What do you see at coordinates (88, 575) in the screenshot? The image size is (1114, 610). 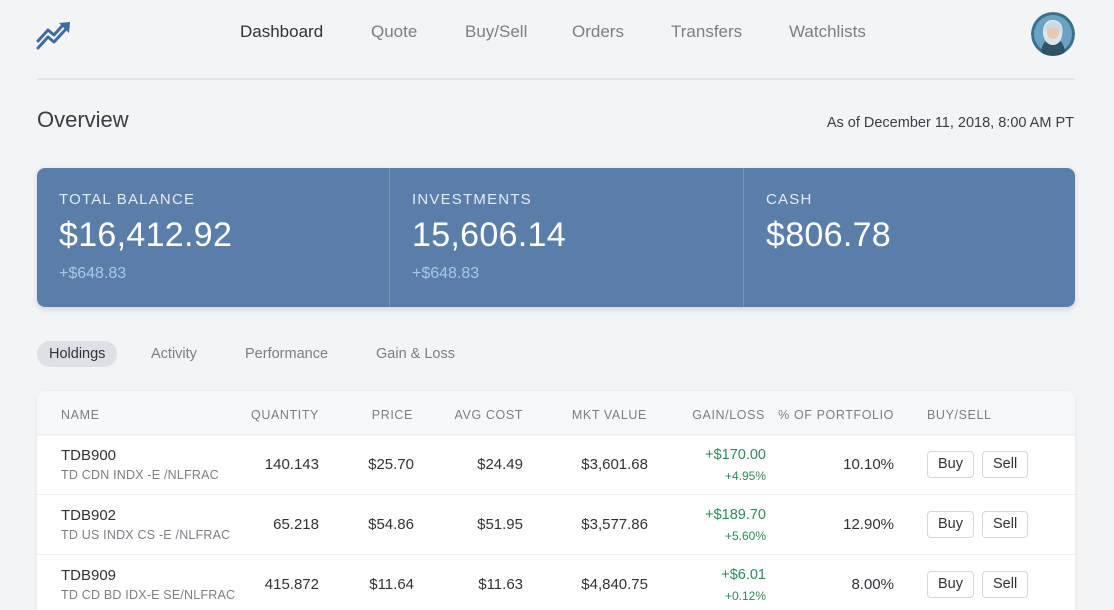 I see `holding-symbol: TDB909` at bounding box center [88, 575].